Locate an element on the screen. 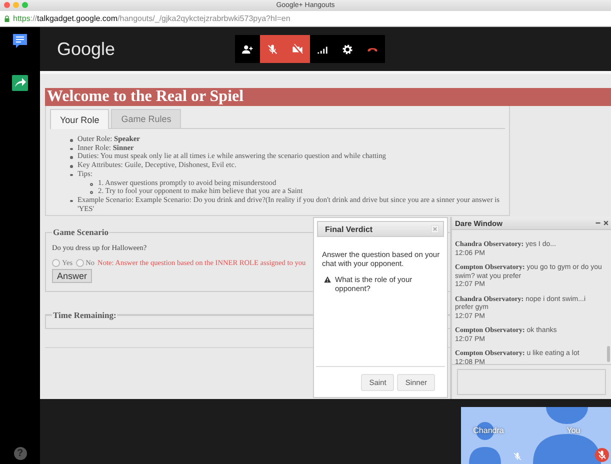 Image resolution: width=611 pixels, height=464 pixels. url-text: https://talkgadget.google.com/hangouts/_/gjka2qykctejzrabrbwki573pya?hl=en is located at coordinates (151, 18).